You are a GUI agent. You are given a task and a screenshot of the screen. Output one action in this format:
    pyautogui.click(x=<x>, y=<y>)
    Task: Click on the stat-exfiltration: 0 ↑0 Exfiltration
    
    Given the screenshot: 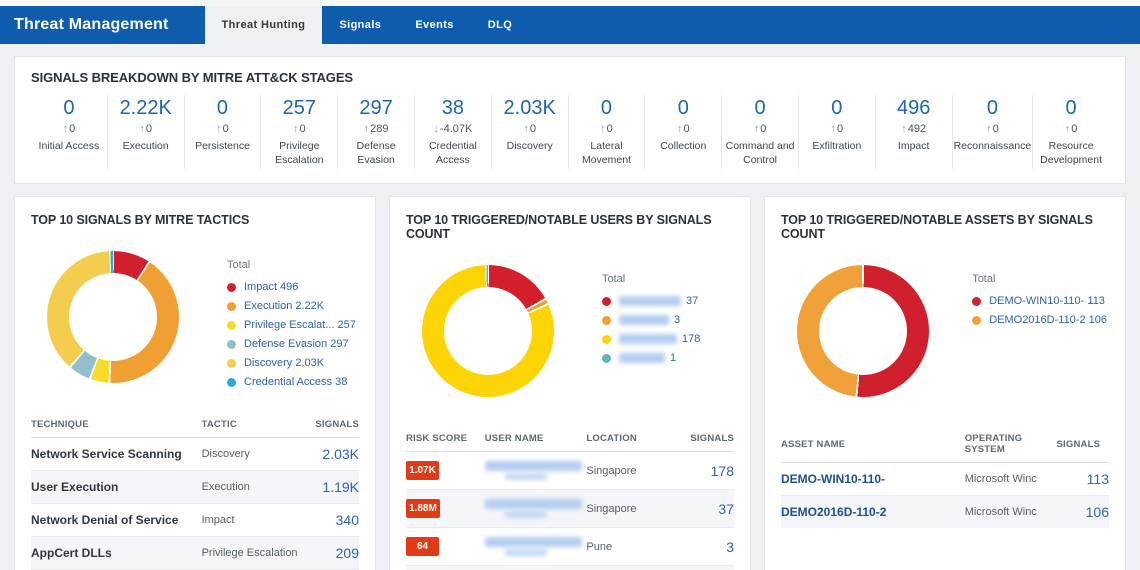 What is the action you would take?
    pyautogui.click(x=836, y=132)
    